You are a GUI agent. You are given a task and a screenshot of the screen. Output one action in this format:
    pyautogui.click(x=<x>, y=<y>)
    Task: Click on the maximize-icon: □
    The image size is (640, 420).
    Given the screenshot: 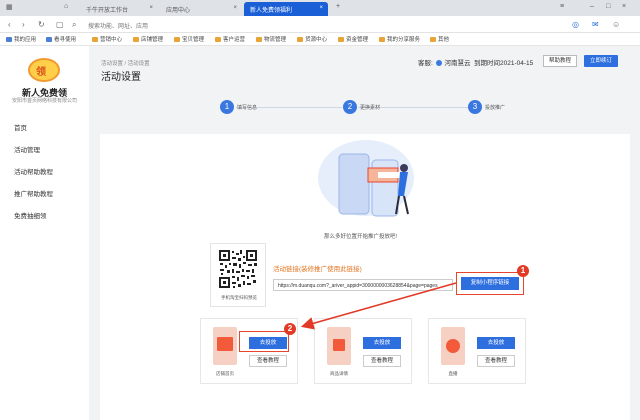 What is the action you would take?
    pyautogui.click(x=608, y=6)
    